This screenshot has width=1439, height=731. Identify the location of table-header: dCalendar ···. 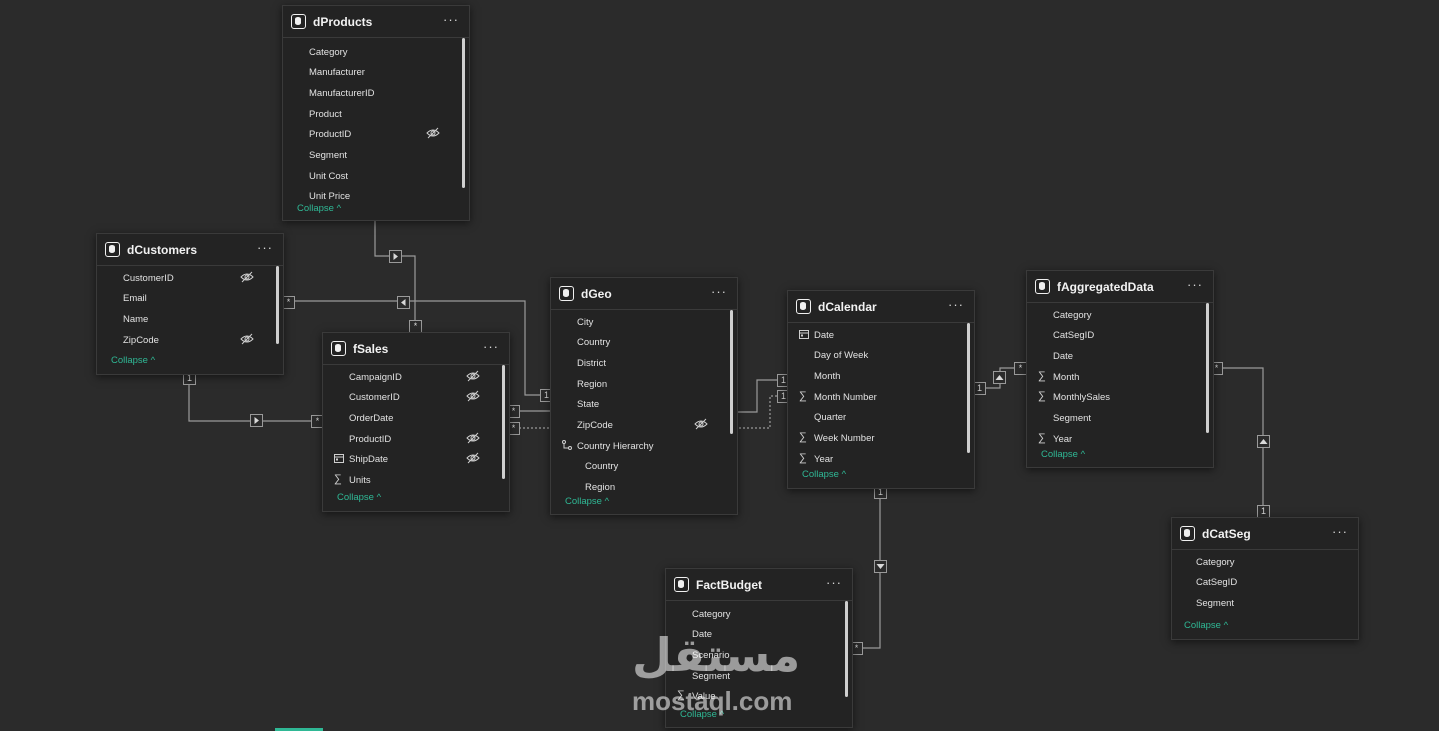
(881, 307).